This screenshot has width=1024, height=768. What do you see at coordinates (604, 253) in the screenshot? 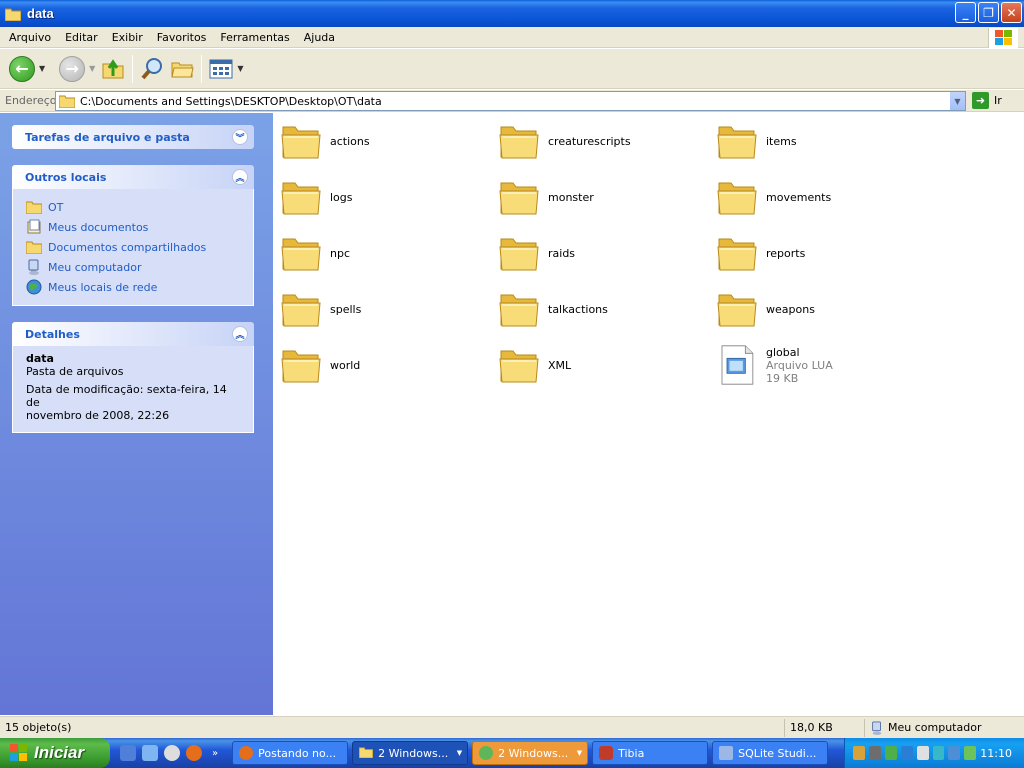
I see `folder-item: raids` at bounding box center [604, 253].